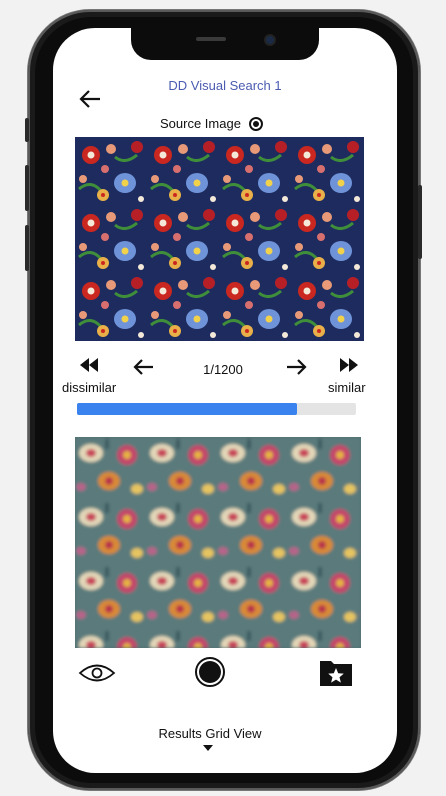 The image size is (446, 796). Describe the element at coordinates (97, 673) in the screenshot. I see `eye-icon` at that location.